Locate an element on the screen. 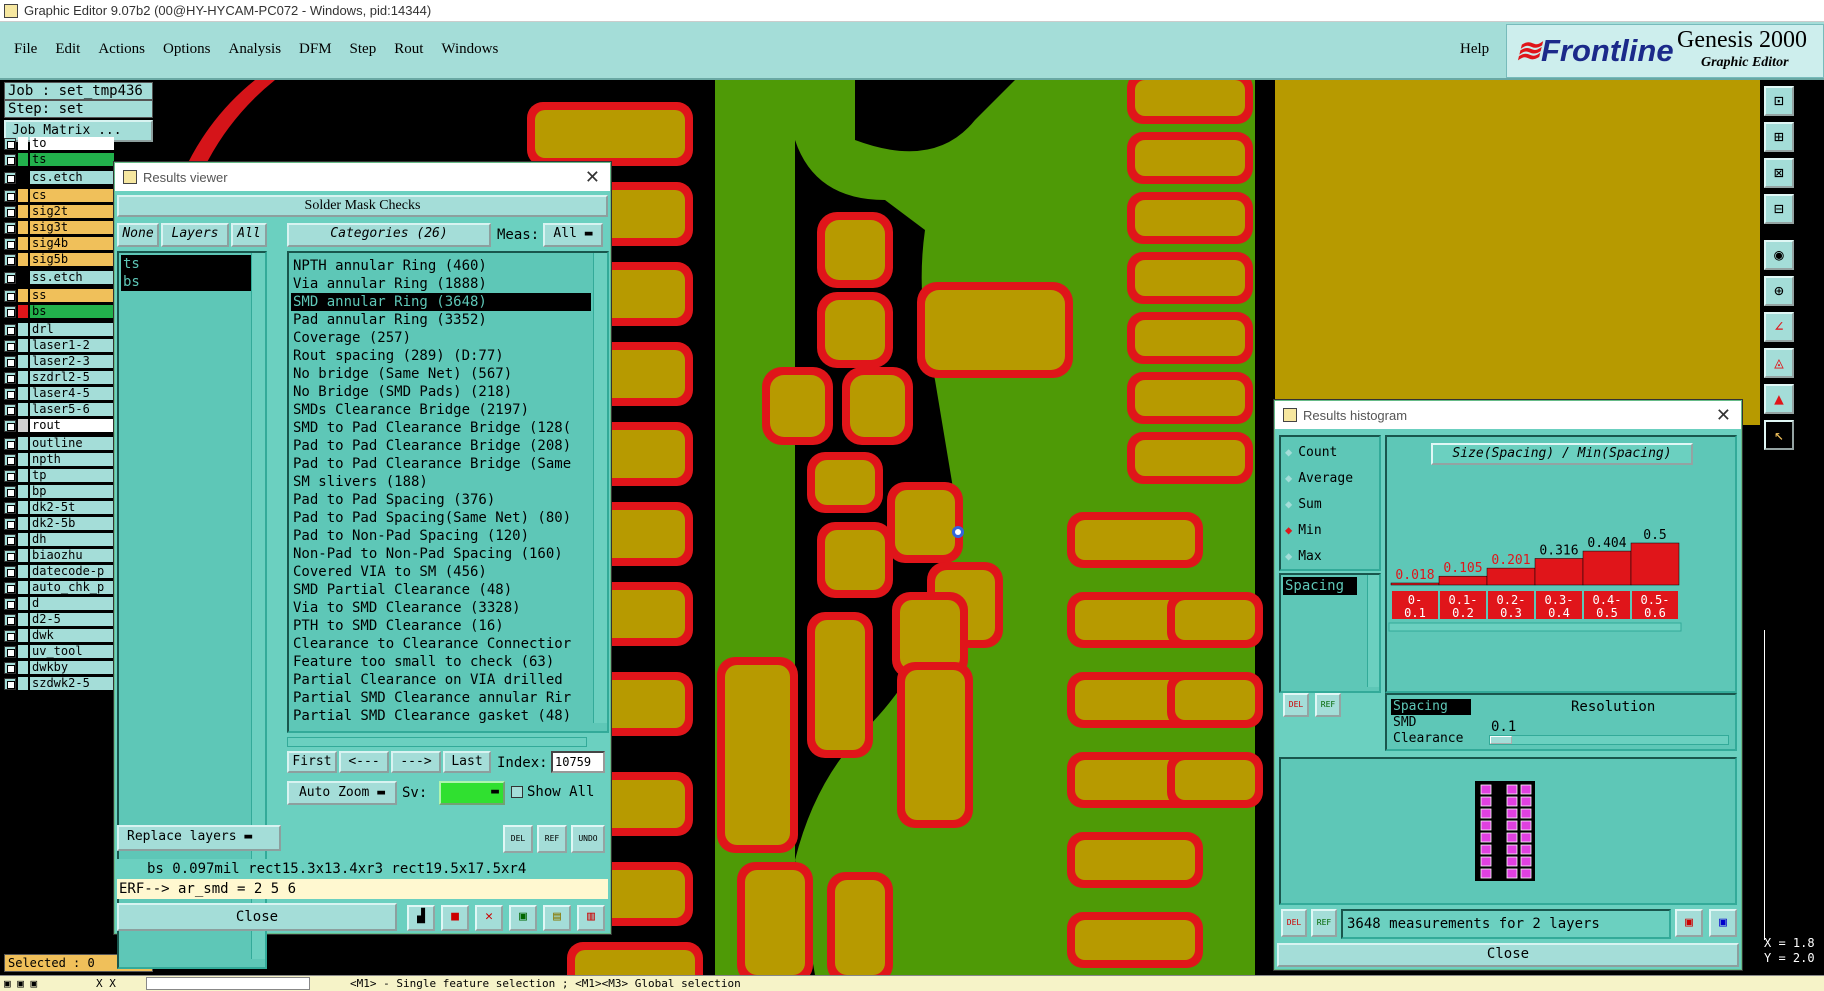  category-item: No bridge (Same Net) (567) is located at coordinates (441, 374).